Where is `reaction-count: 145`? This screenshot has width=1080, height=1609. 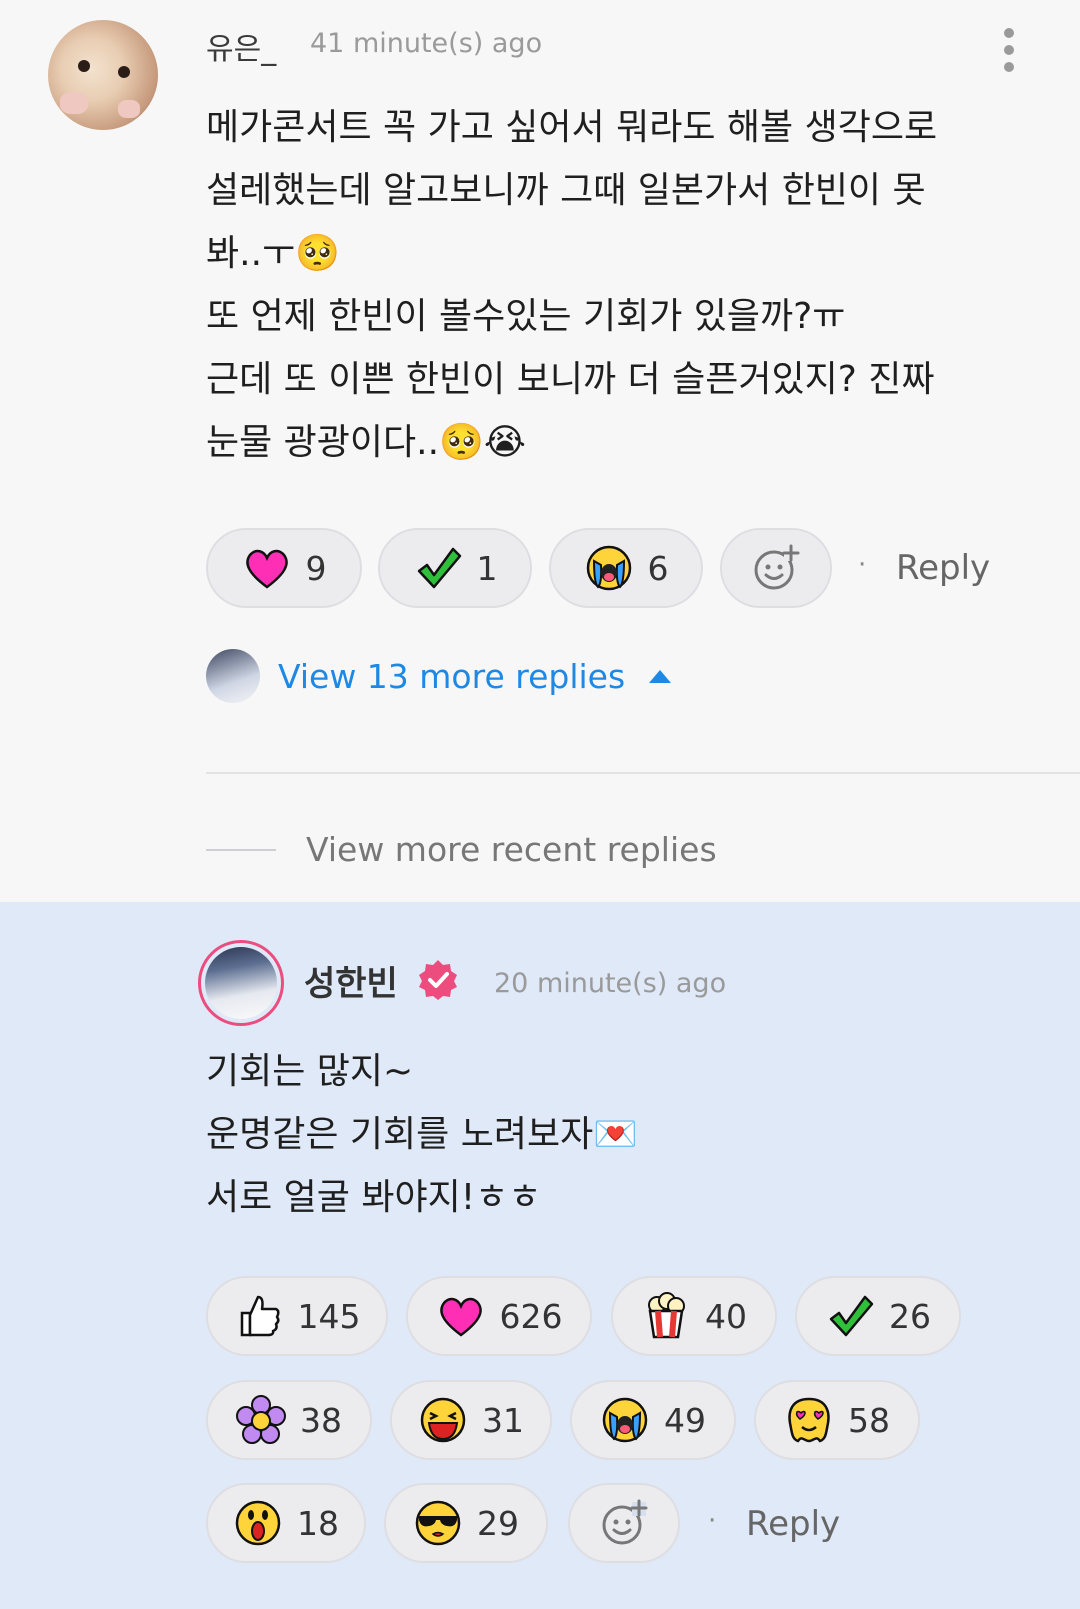
reaction-count: 145 is located at coordinates (329, 1316).